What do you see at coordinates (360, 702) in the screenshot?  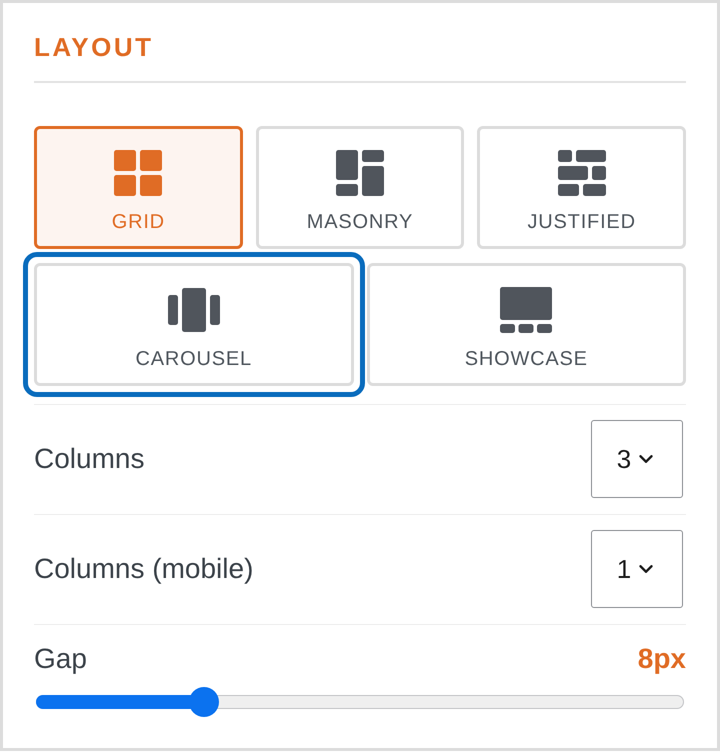 I see `slider-track` at bounding box center [360, 702].